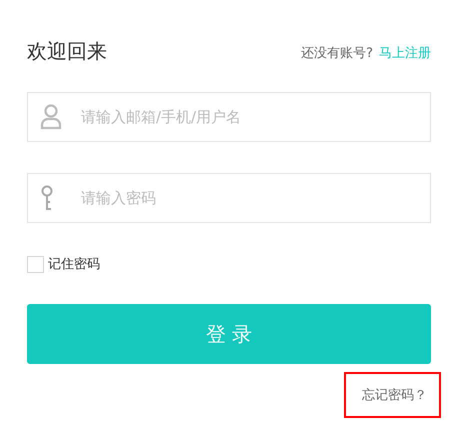 The width and height of the screenshot is (472, 431). I want to click on forgot-password-link: 忘记密码？, so click(392, 395).